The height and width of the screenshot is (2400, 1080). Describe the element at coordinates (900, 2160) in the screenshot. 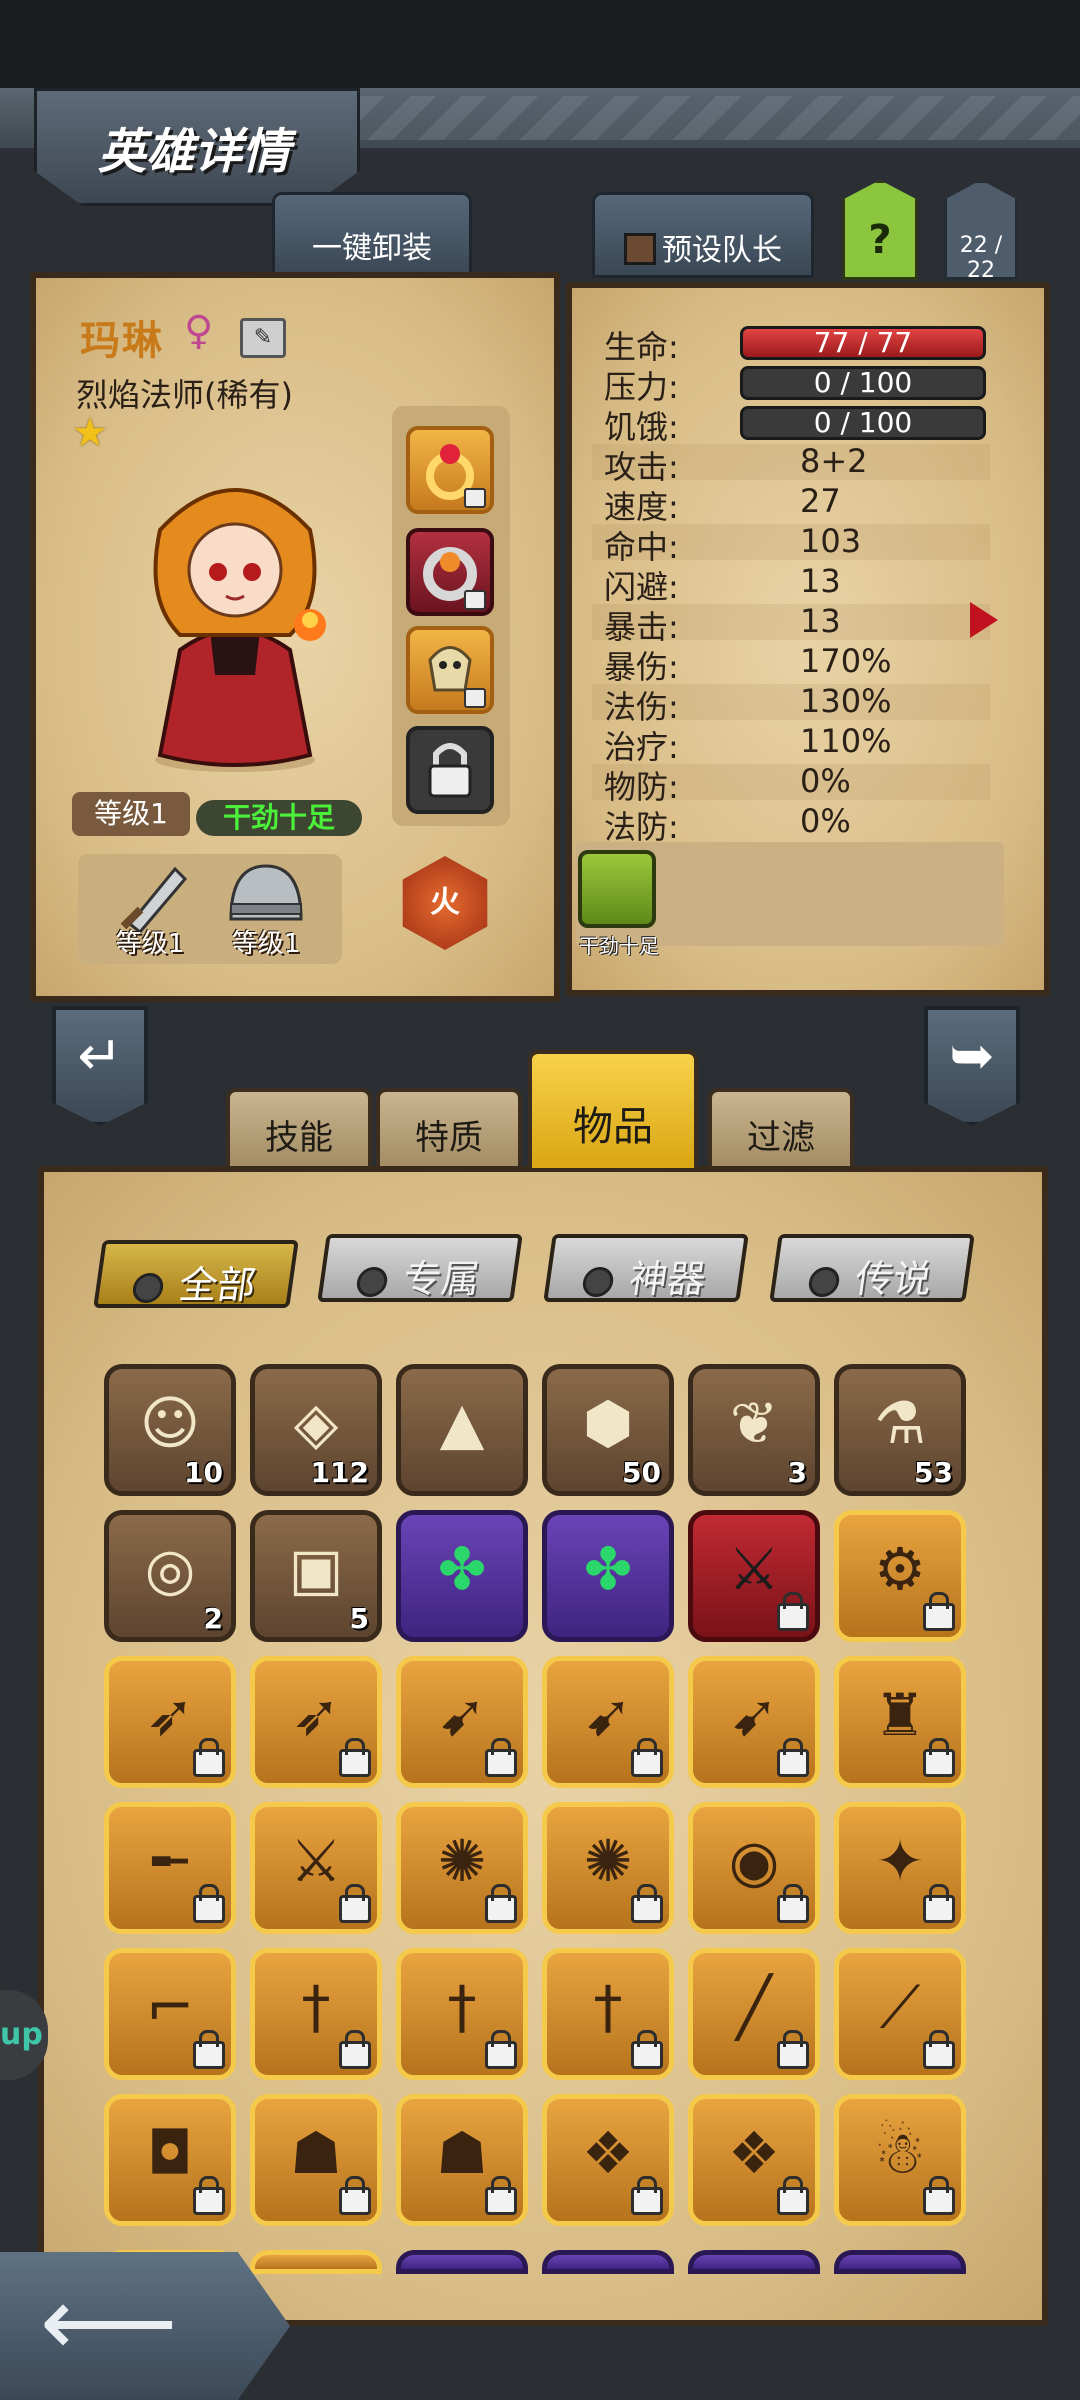

I see `item-slot: ☃` at that location.